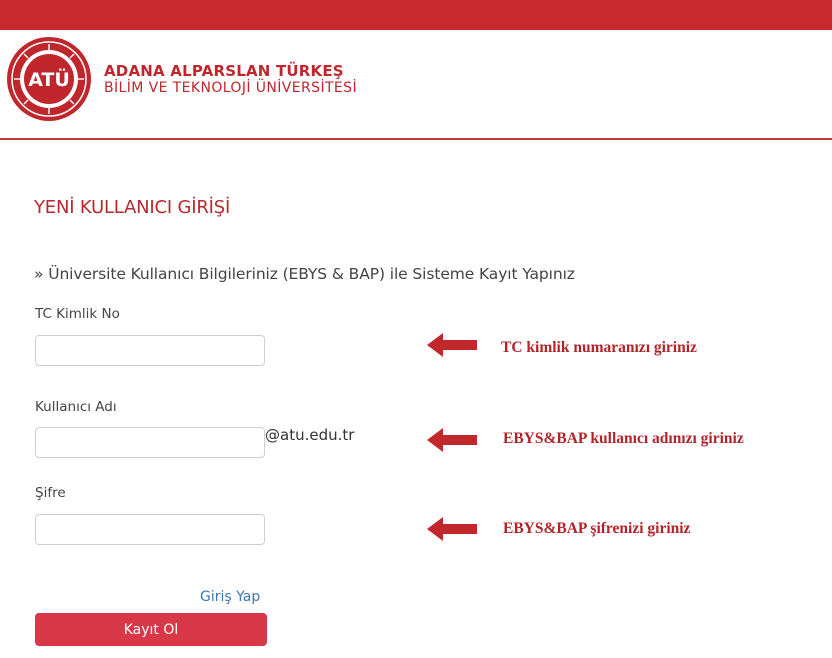 This screenshot has width=832, height=658. I want to click on university-name-line2: BİLİM VE TEKNOLOJİ ÜNİVERSİTESİ, so click(230, 88).